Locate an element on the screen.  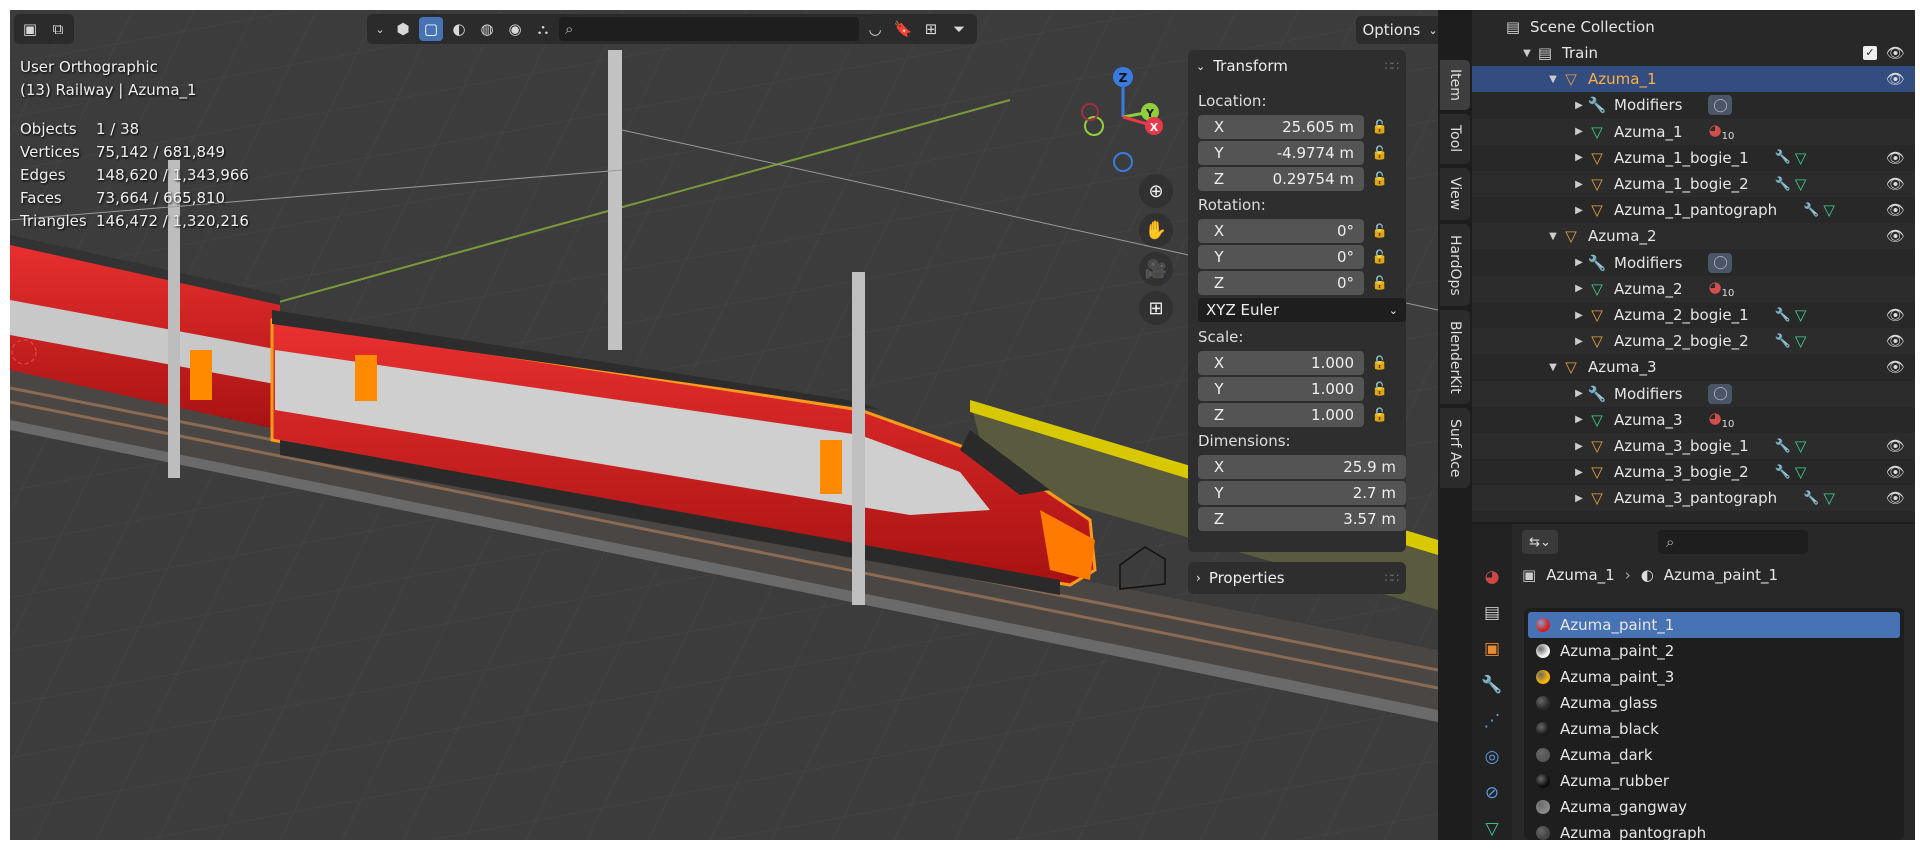
physics-tab-icon: ◎ is located at coordinates (1492, 757).